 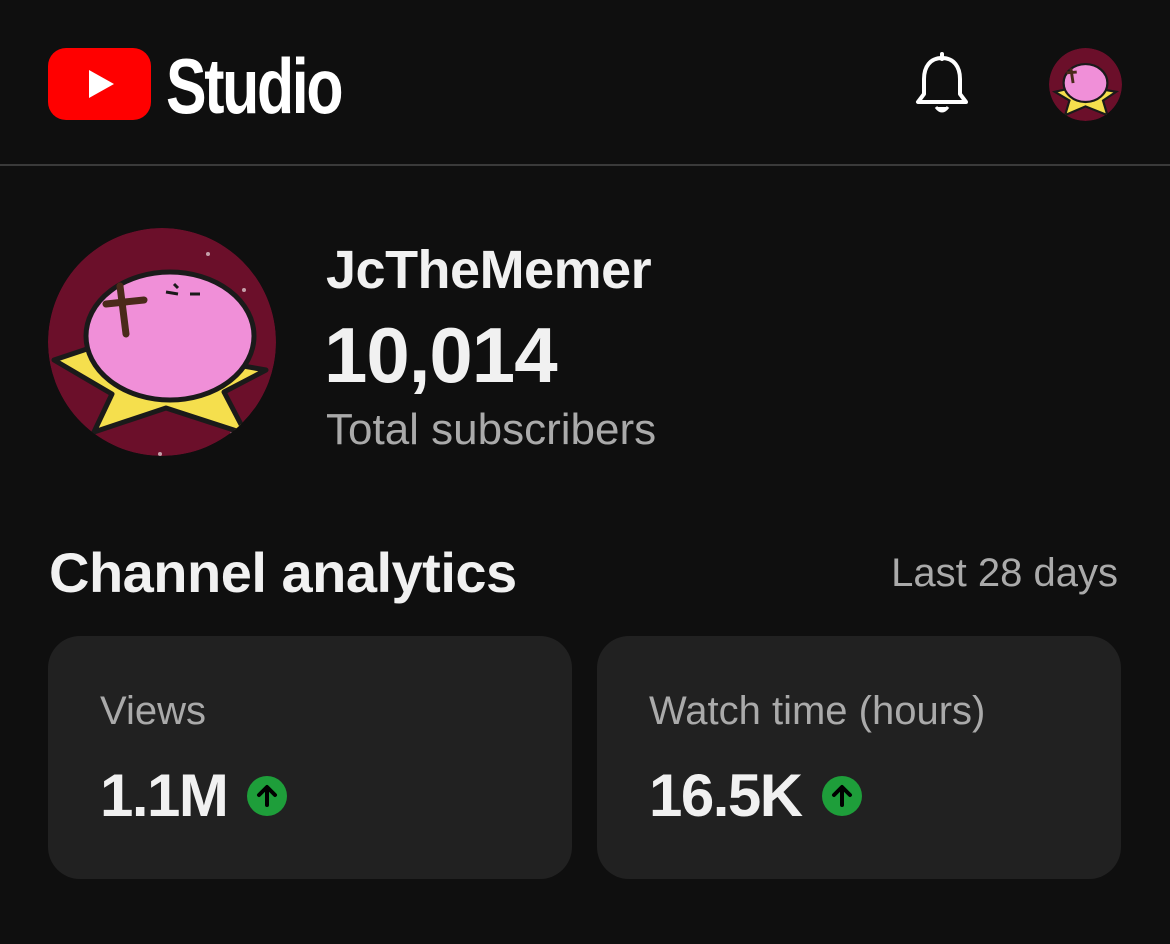 I want to click on bell-icon, so click(x=942, y=85).